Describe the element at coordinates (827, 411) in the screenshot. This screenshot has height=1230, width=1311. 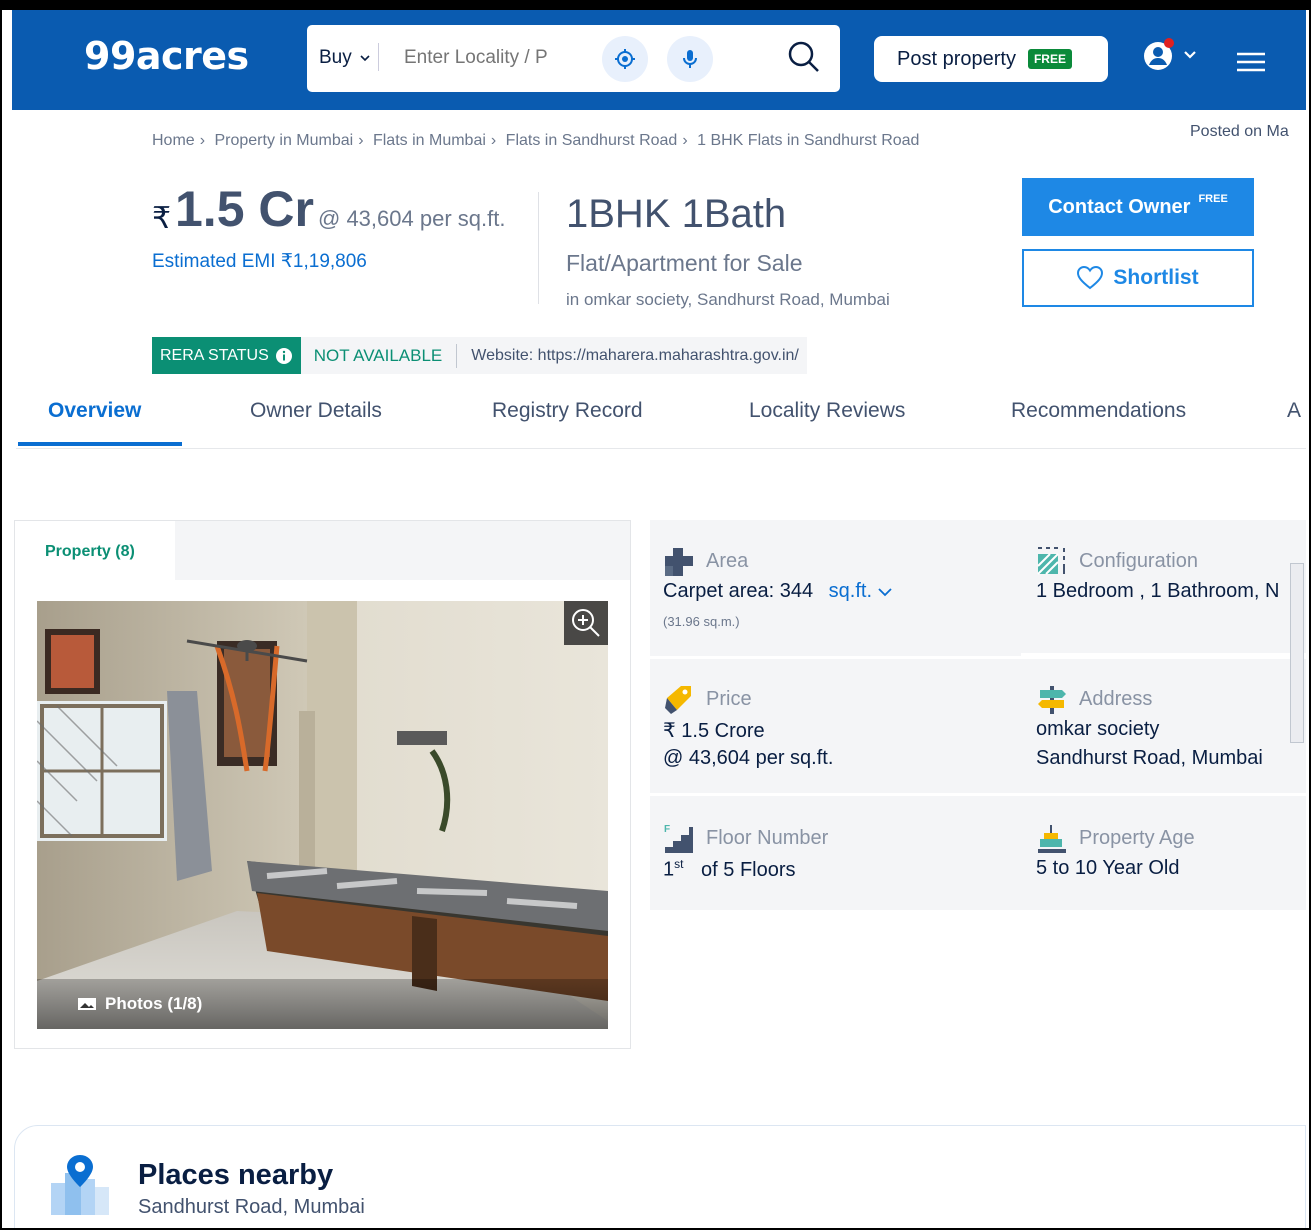
I see `tab-locality-reviews: Locality Reviews` at that location.